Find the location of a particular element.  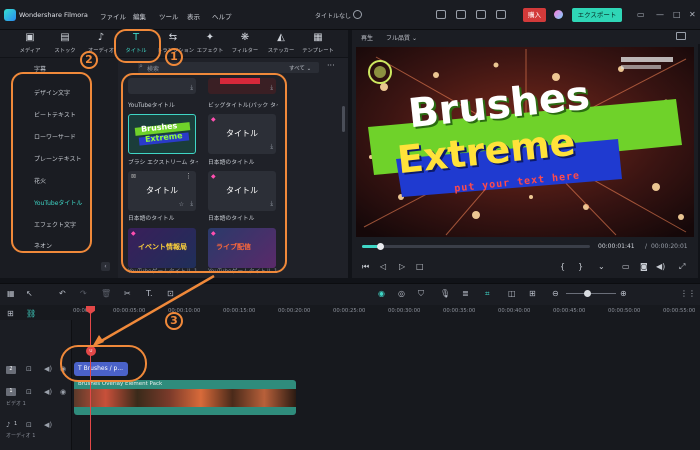

snapshot-icon is located at coordinates (681, 36).